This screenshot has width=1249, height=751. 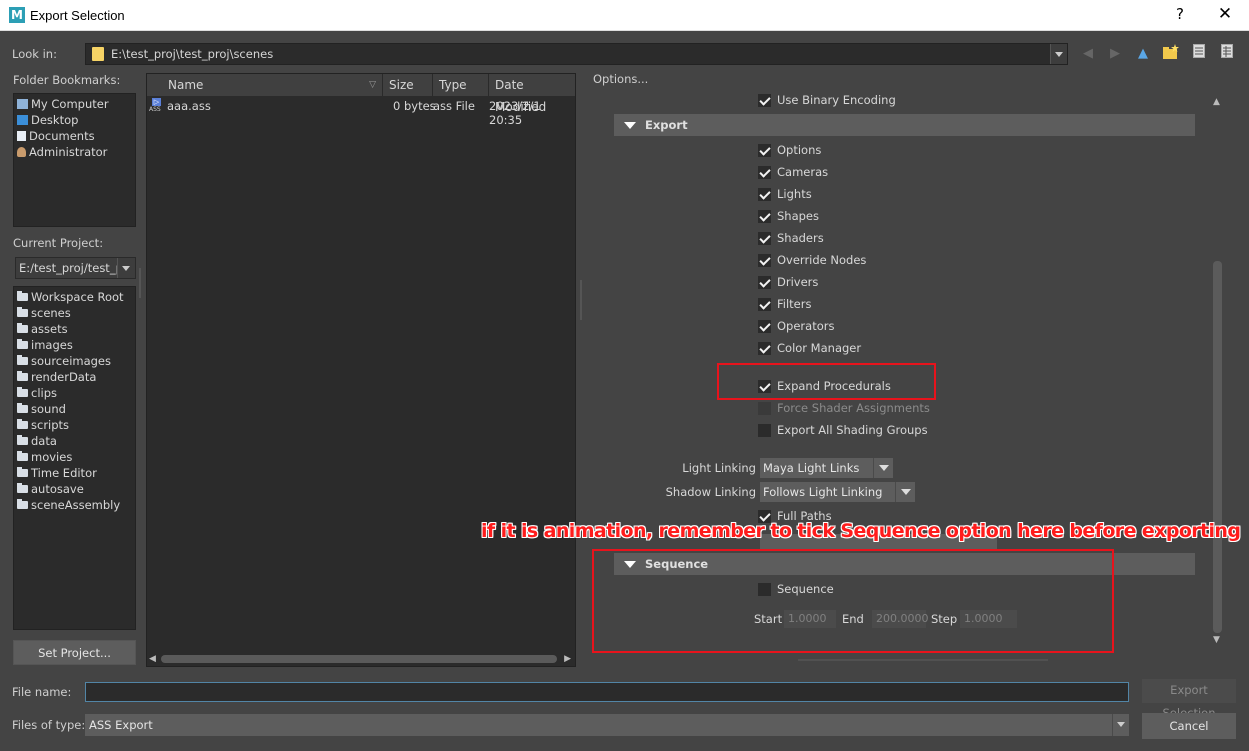 What do you see at coordinates (74, 297) in the screenshot?
I see `folder-item: Workspace Root` at bounding box center [74, 297].